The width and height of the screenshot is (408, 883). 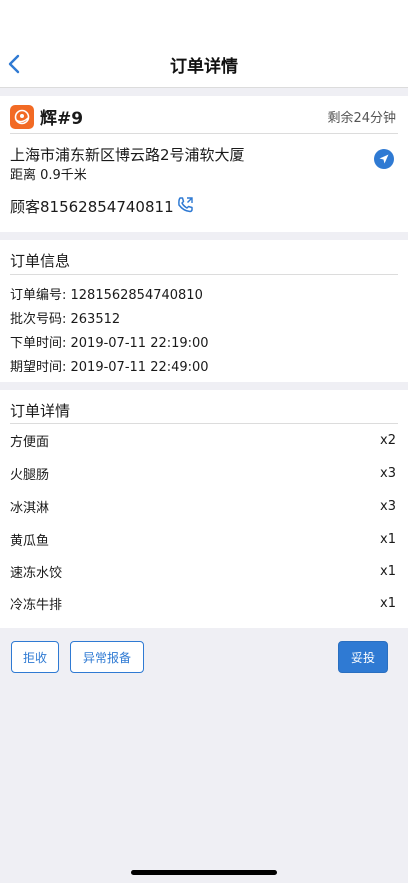 I want to click on item-name: 黄瓜鱼, so click(x=30, y=541).